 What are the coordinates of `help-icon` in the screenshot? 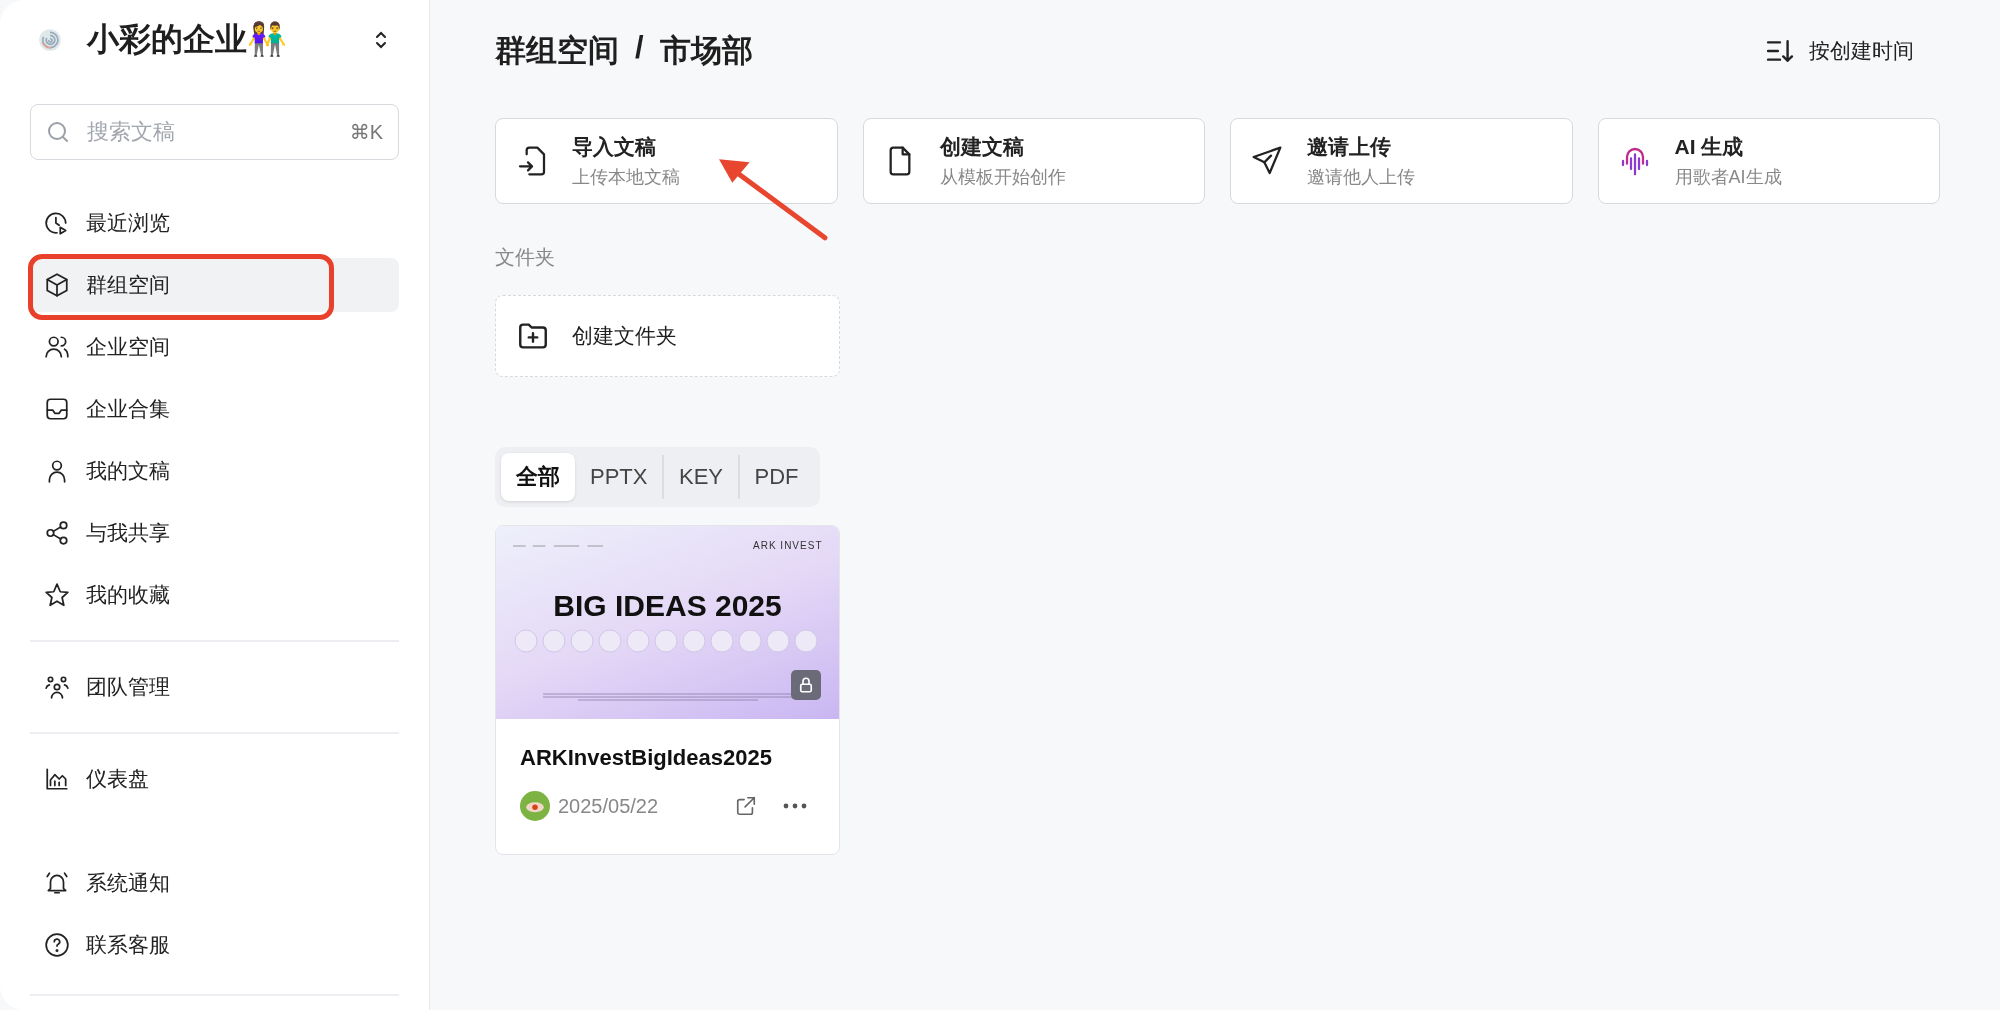 It's located at (57, 945).